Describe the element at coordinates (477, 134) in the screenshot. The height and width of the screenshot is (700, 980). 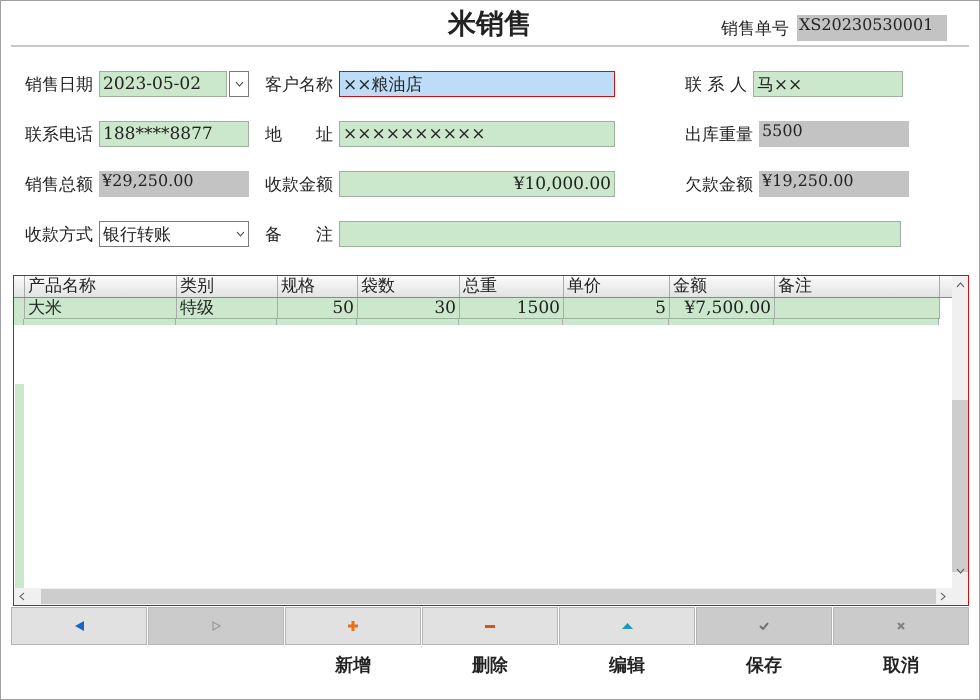
I see `input-field: ××××××××××` at that location.